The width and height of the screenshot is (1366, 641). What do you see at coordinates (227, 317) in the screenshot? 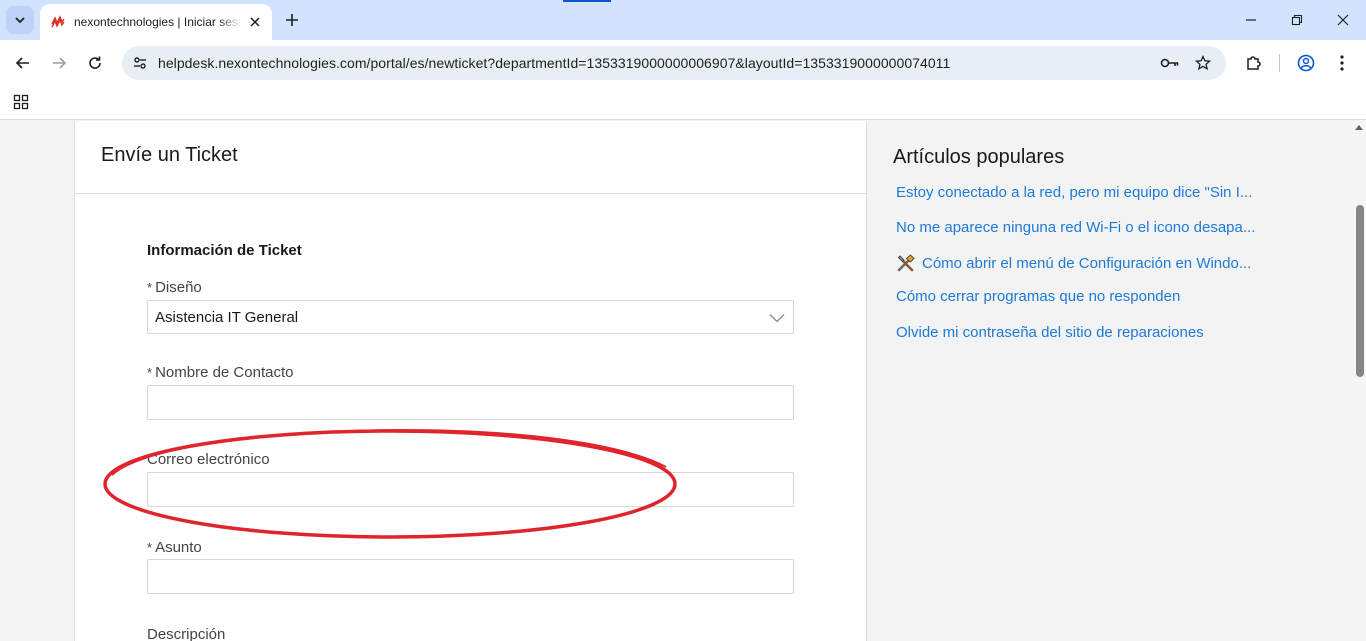
I see `layout-select-value: Asistencia IT General` at bounding box center [227, 317].